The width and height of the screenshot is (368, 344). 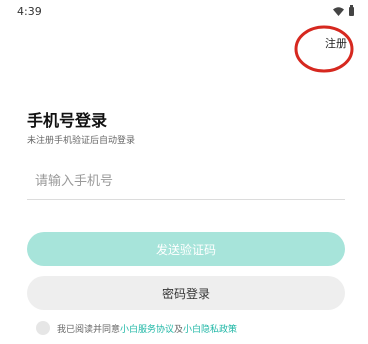 What do you see at coordinates (338, 11) in the screenshot?
I see `wifi-icon` at bounding box center [338, 11].